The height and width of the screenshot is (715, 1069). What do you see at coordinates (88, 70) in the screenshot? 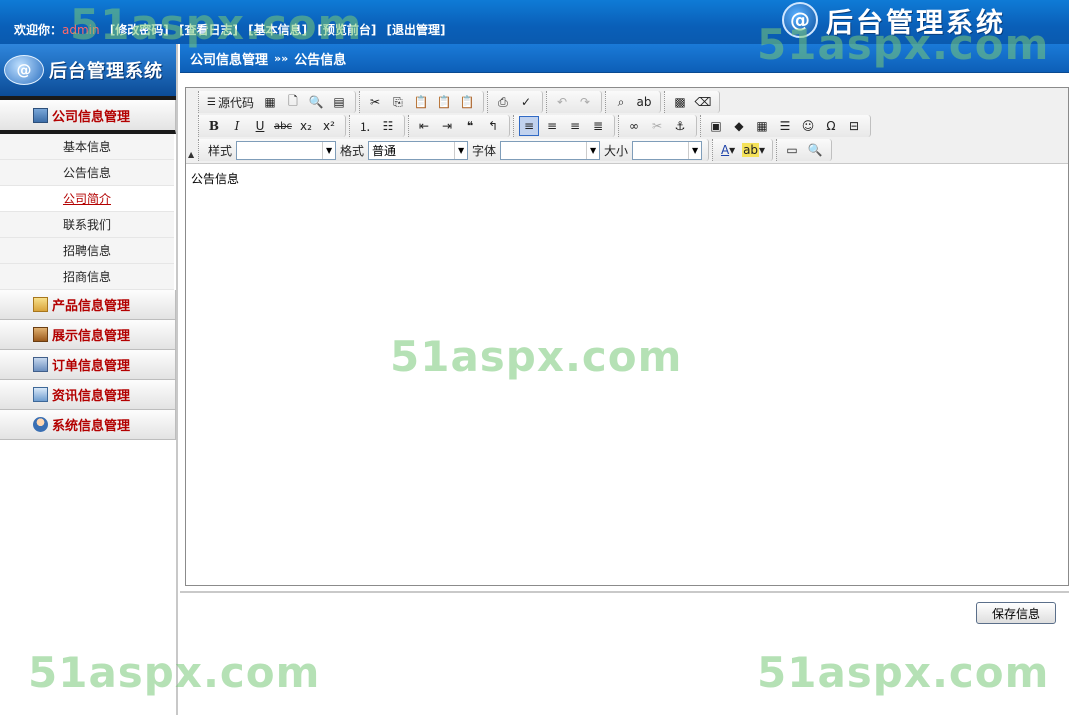
I see `sidebar-header: @ 后台管理系统` at bounding box center [88, 70].